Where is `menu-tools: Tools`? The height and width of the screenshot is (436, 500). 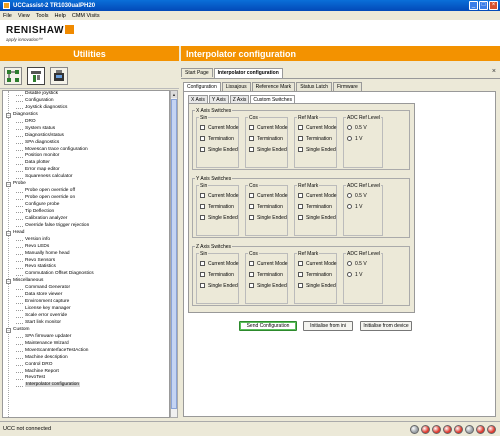 menu-tools: Tools is located at coordinates (42, 16).